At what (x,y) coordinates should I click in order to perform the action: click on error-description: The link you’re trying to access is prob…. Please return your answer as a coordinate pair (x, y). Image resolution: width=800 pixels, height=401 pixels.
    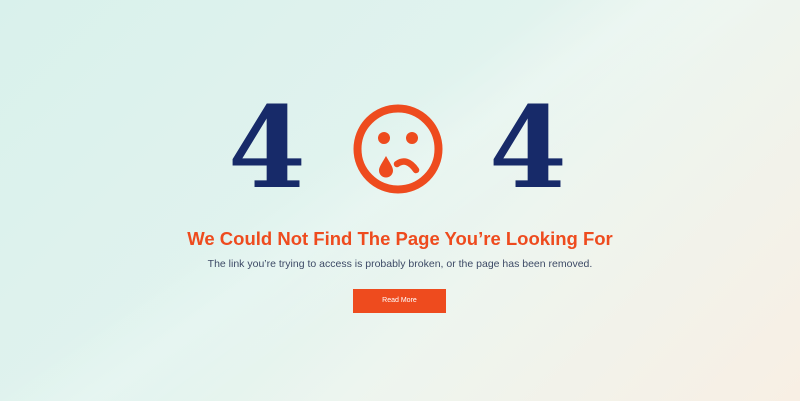
    Looking at the image, I should click on (400, 264).